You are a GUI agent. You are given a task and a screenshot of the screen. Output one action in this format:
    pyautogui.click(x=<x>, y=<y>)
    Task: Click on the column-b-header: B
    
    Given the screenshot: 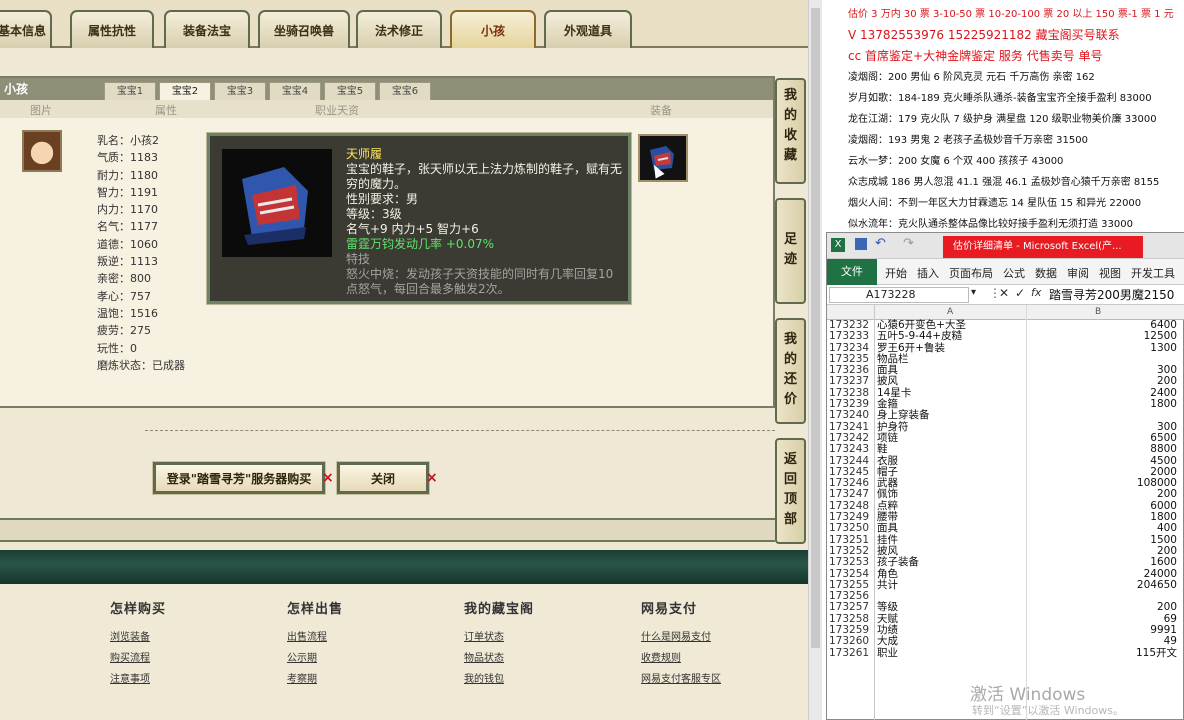 What is the action you would take?
    pyautogui.click(x=1098, y=312)
    